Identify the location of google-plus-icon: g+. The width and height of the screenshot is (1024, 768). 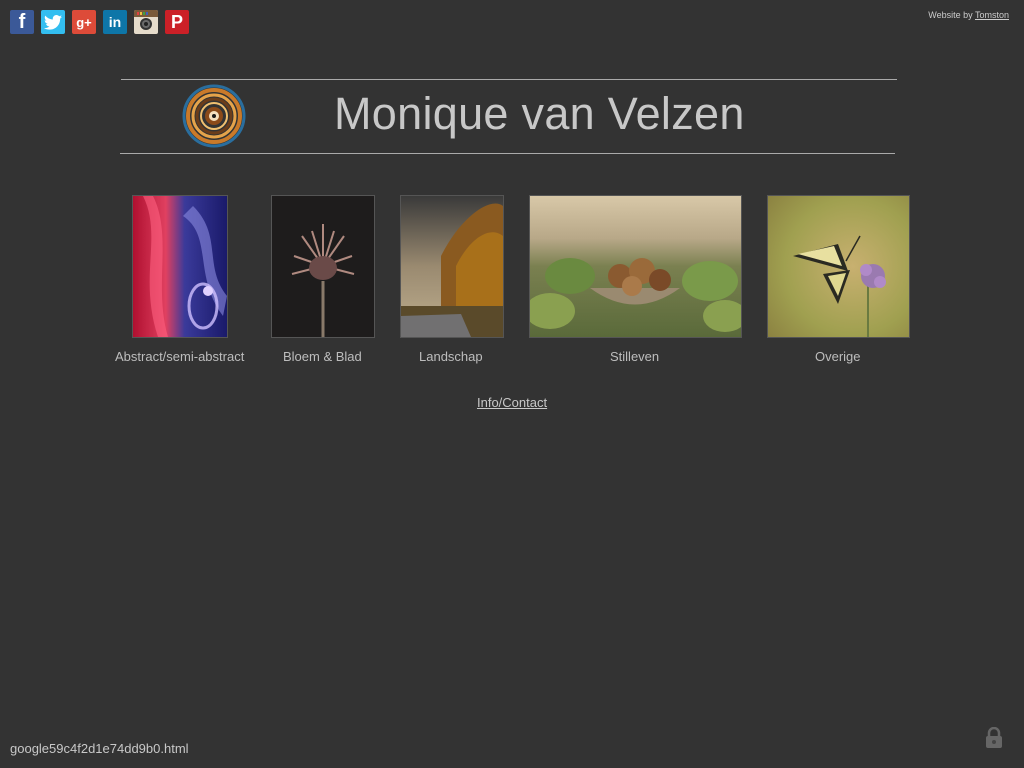
(84, 22).